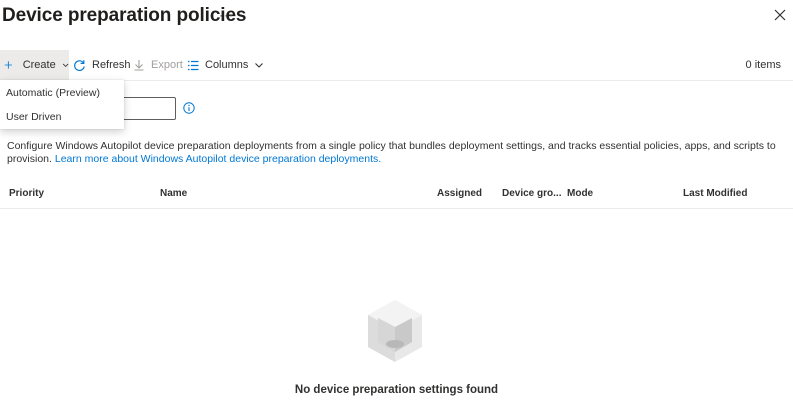 This screenshot has width=793, height=406. I want to click on page-title: Device preparation policies, so click(124, 15).